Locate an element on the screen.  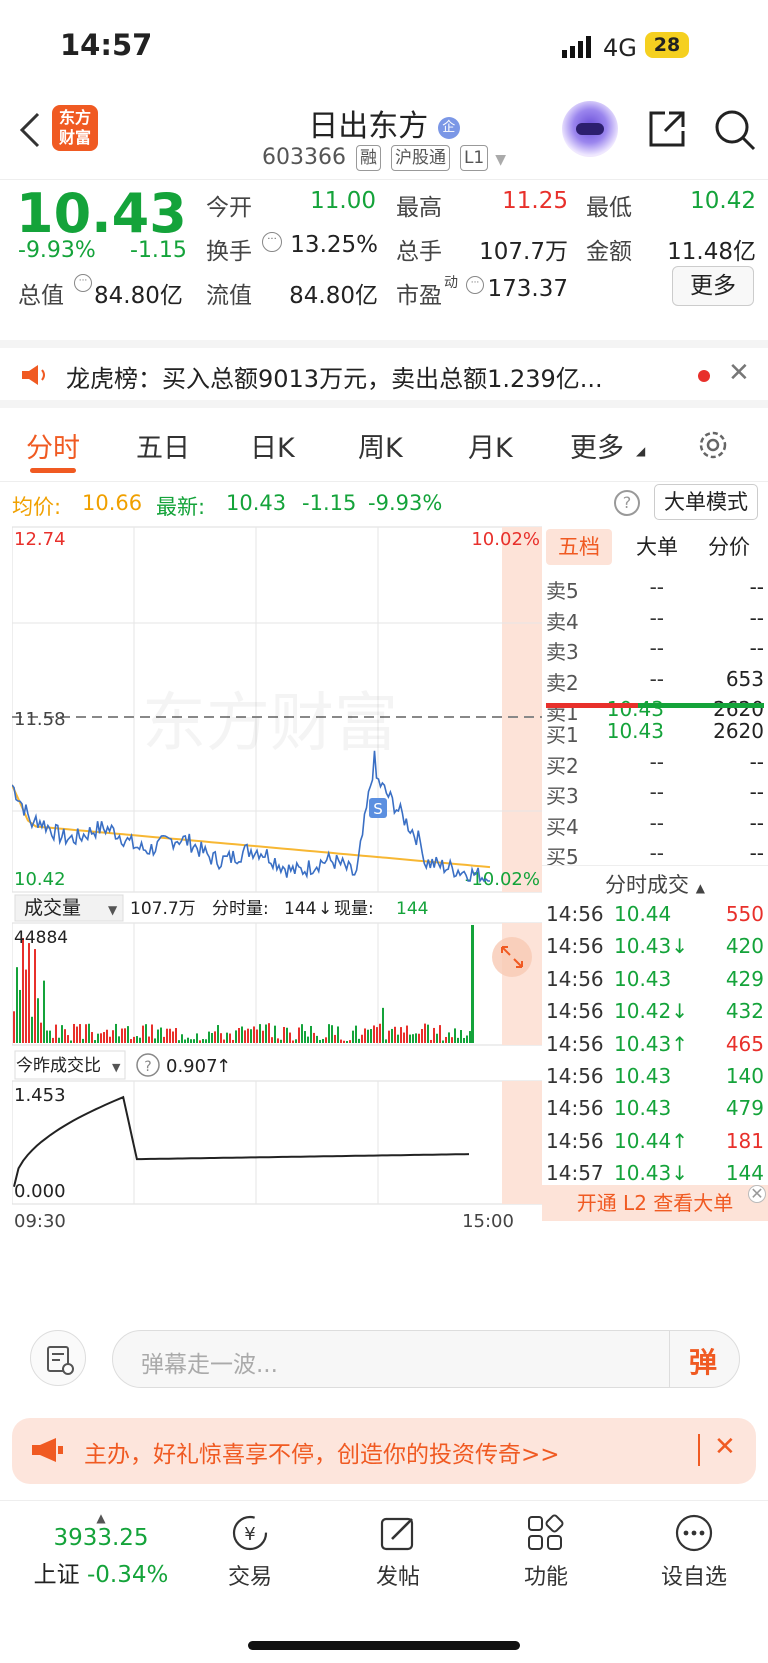
tab-weekly-k: 周K is located at coordinates (380, 445).